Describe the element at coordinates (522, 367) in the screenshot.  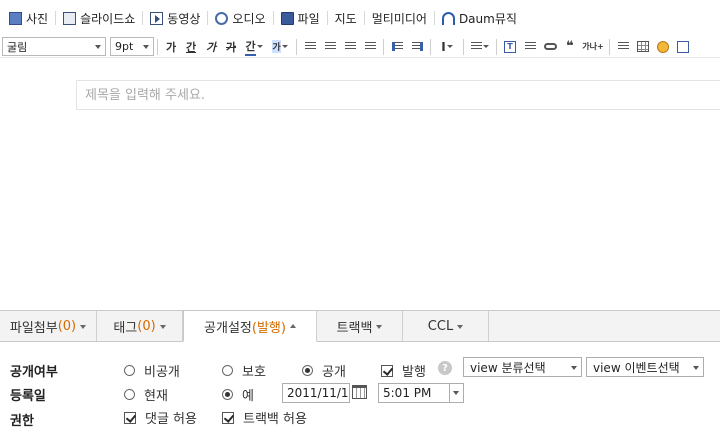
I see `view-category-select: view 분류선택` at that location.